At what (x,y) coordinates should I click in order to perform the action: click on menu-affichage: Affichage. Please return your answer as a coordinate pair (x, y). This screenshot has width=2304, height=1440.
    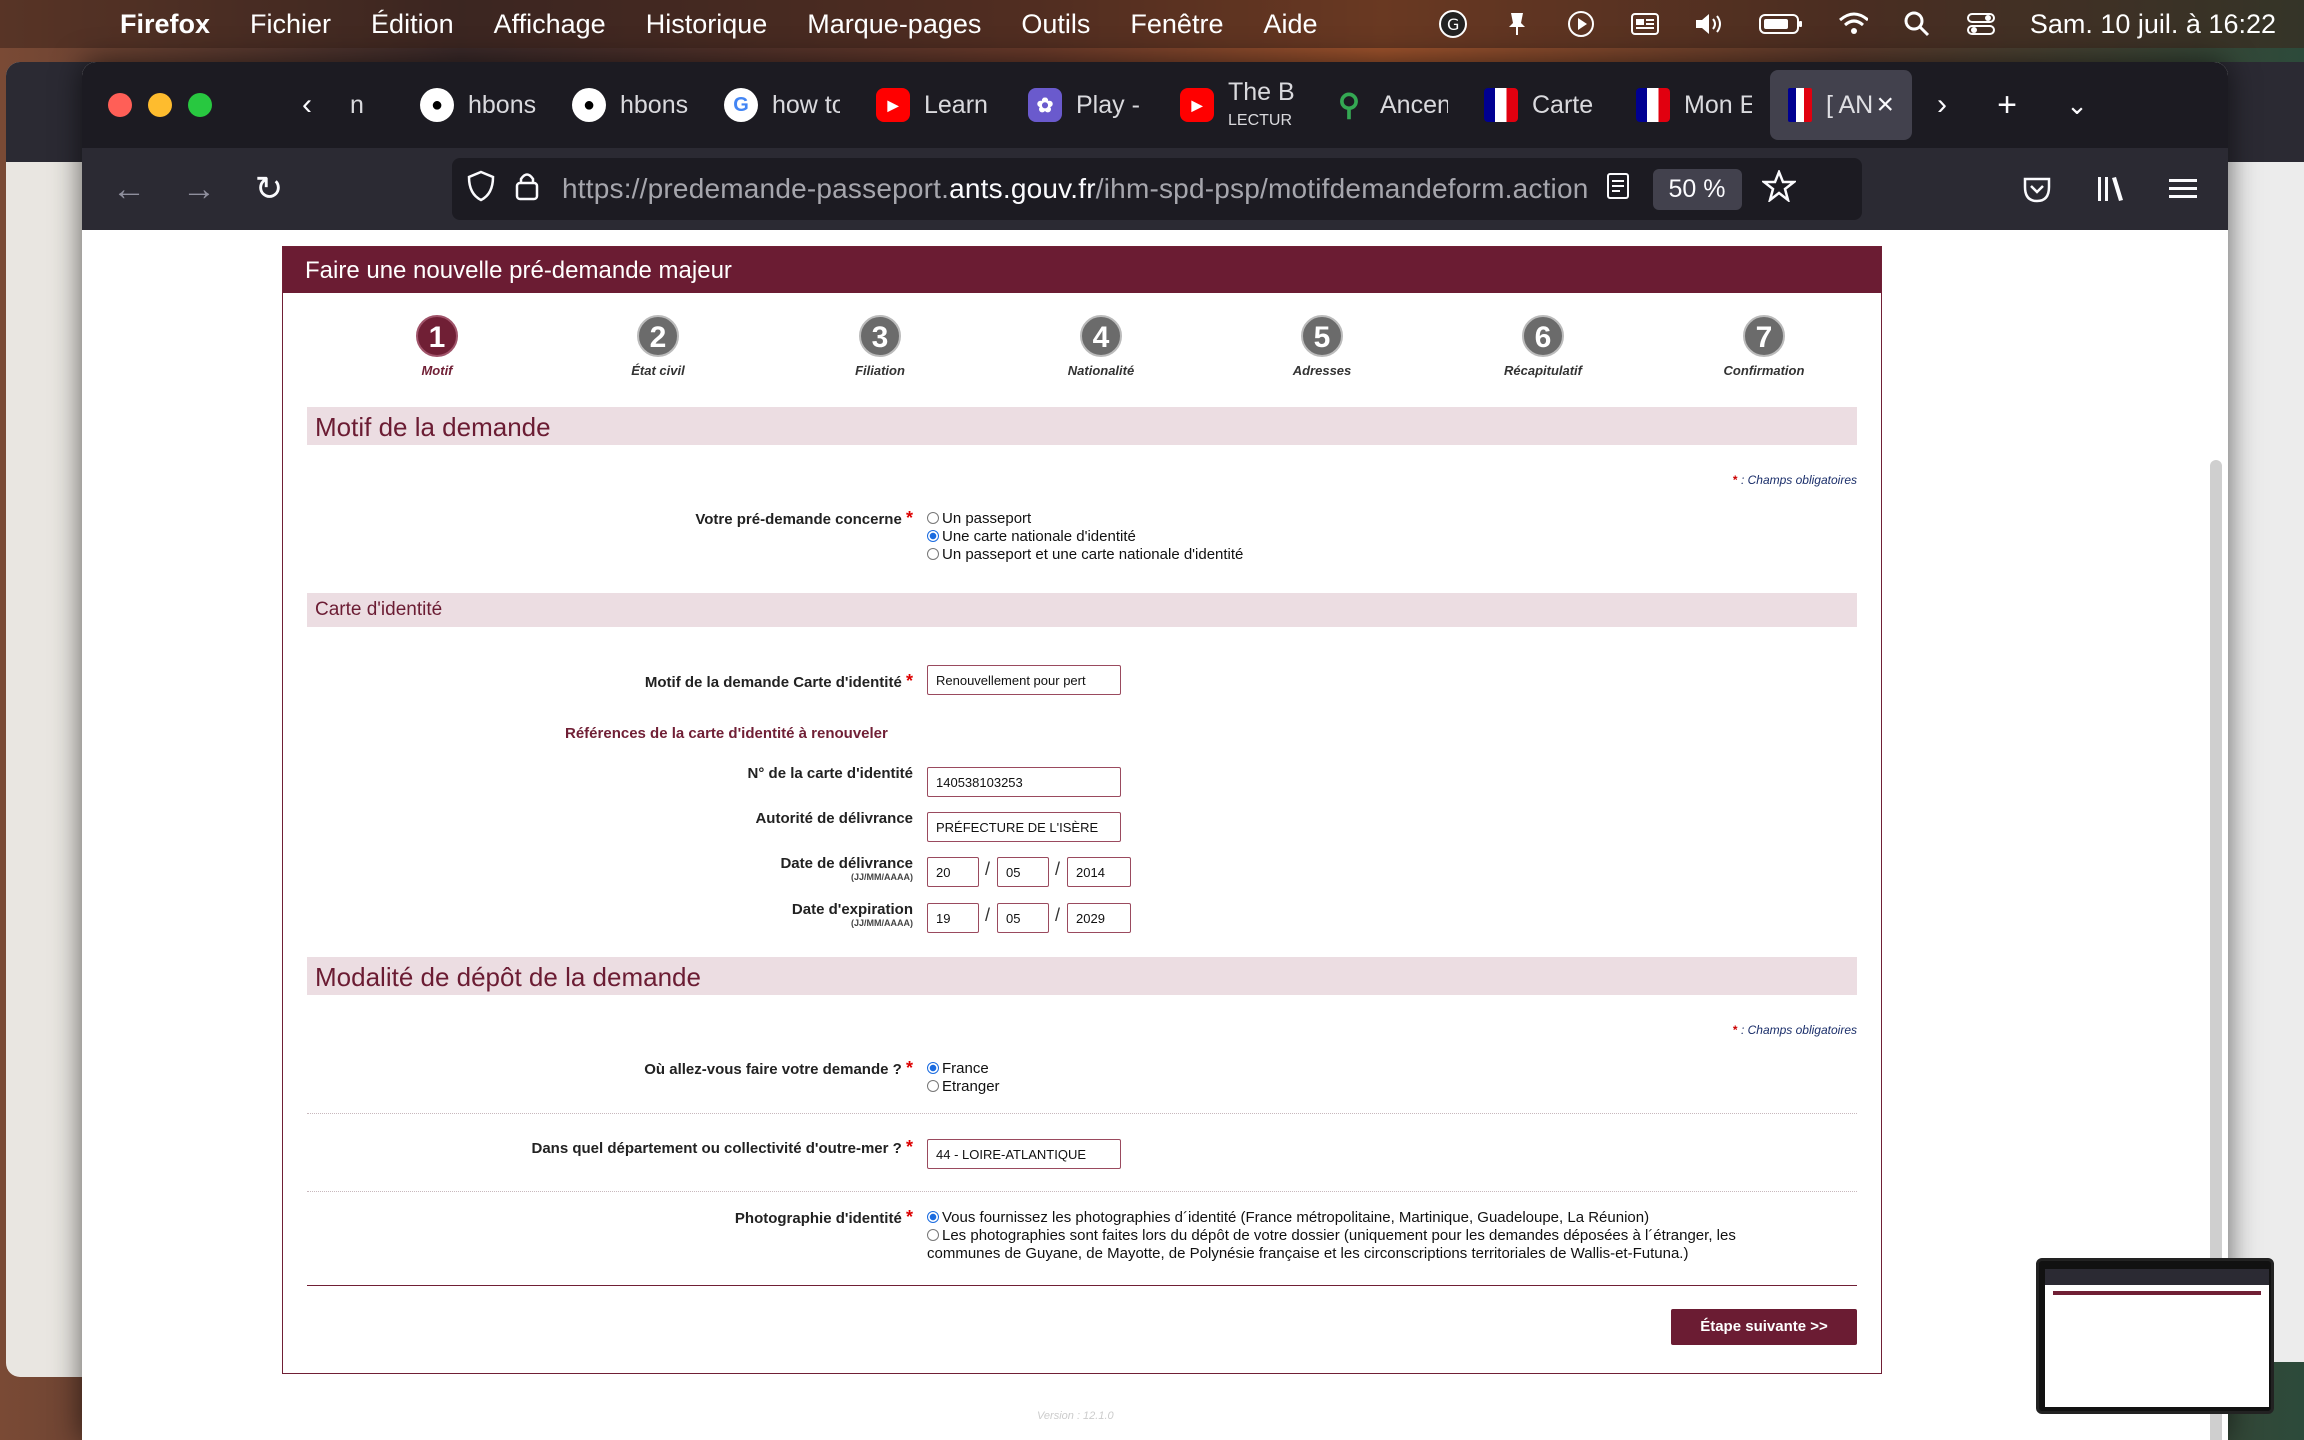
    Looking at the image, I should click on (550, 24).